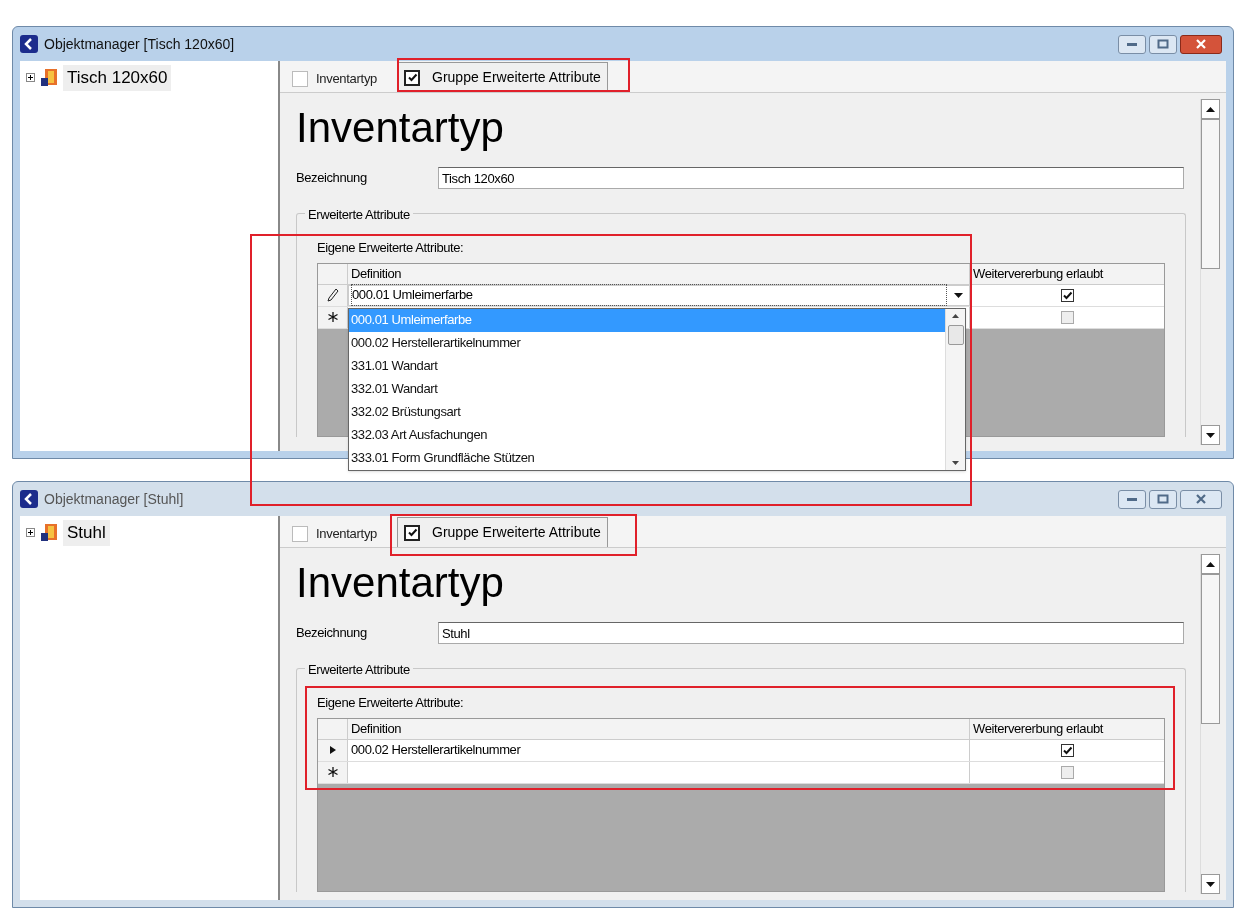  Describe the element at coordinates (659, 295) in the screenshot. I see `combo-box: 000.01 Umleimerfarbe` at that location.